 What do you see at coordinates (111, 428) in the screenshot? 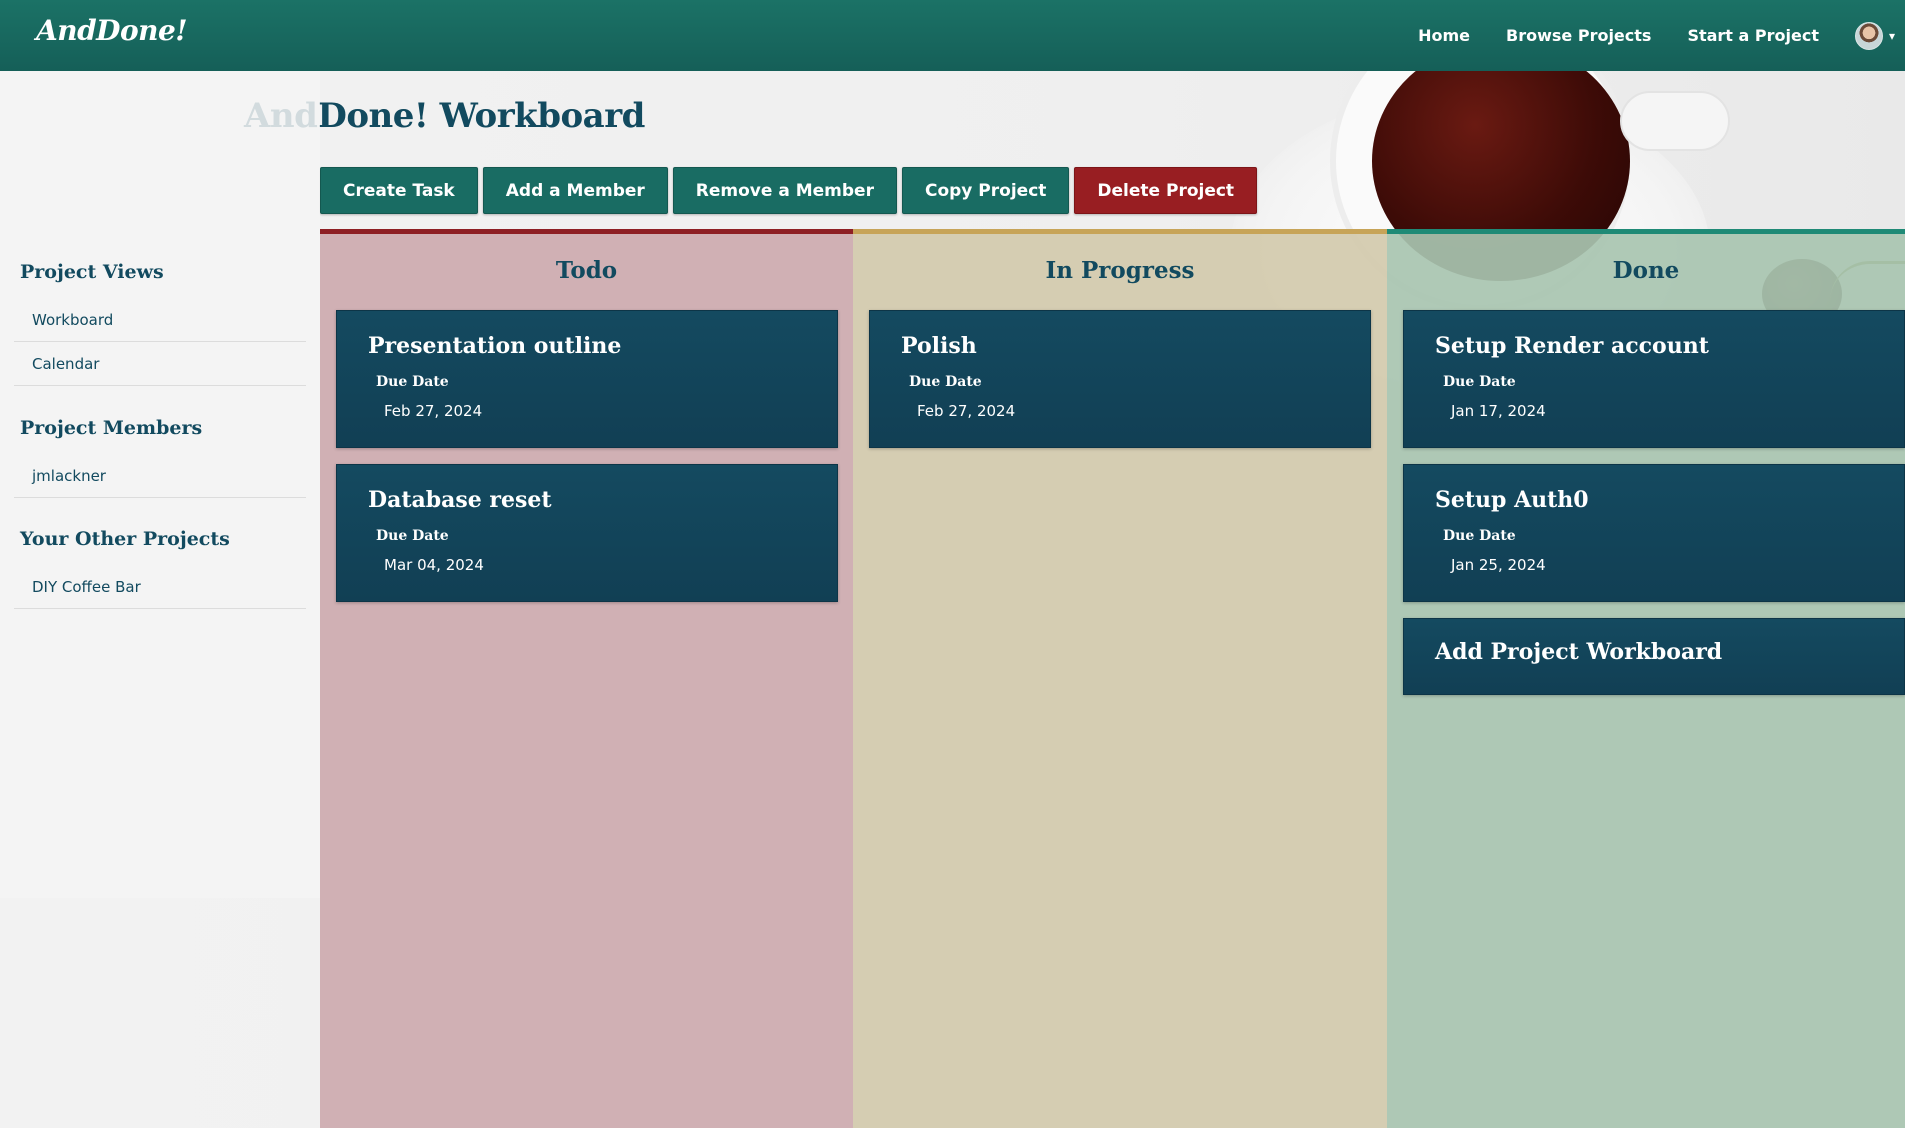
I see `sidebar-heading-project-members: Project Members` at bounding box center [111, 428].